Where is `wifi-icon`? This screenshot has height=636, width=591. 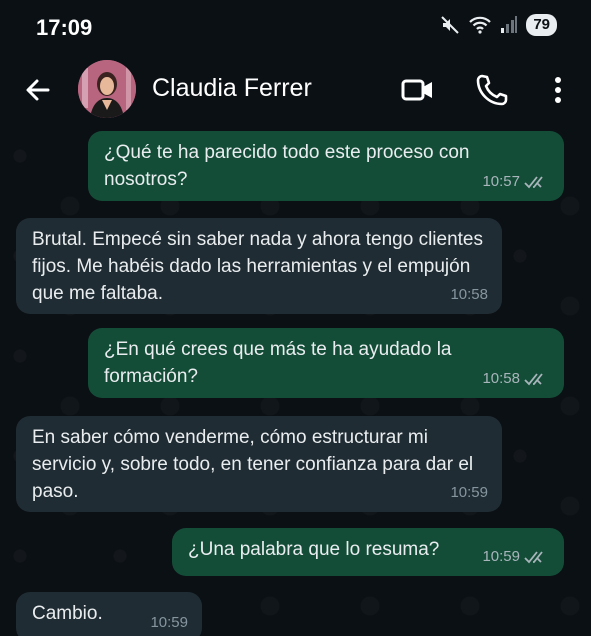
wifi-icon is located at coordinates (480, 25).